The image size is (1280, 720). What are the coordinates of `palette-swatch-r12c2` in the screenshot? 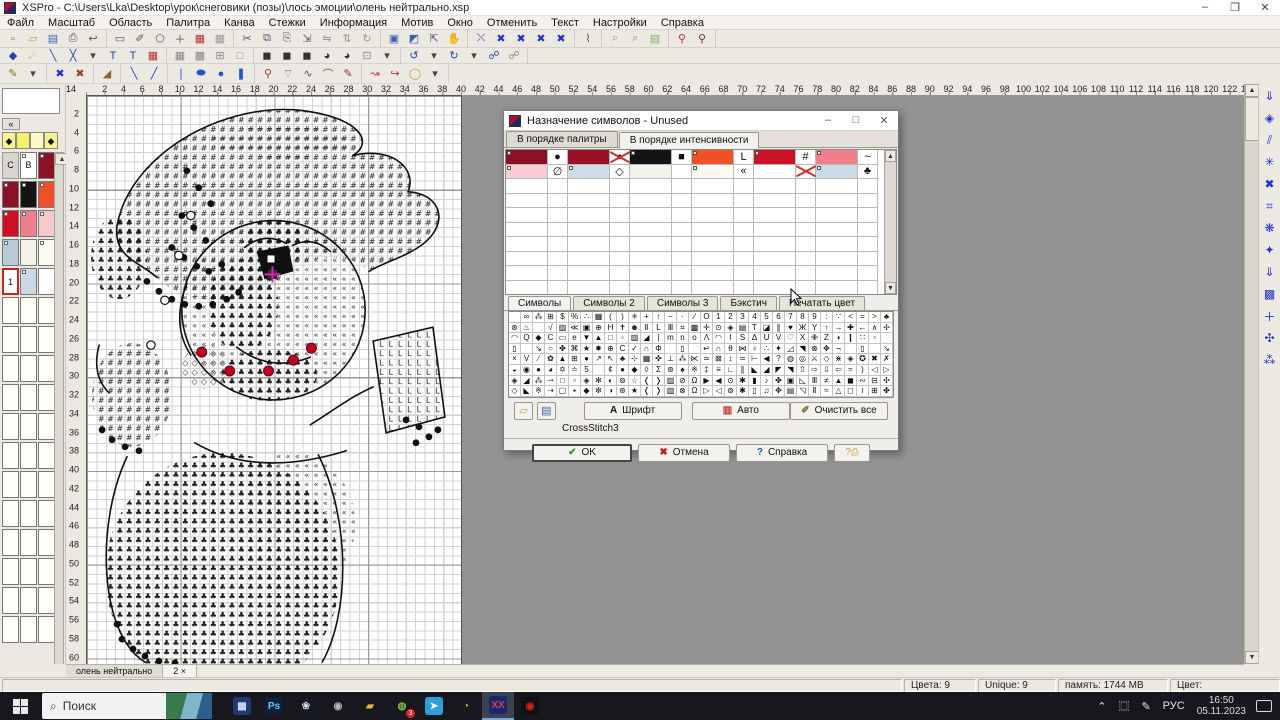 It's located at (46, 513).